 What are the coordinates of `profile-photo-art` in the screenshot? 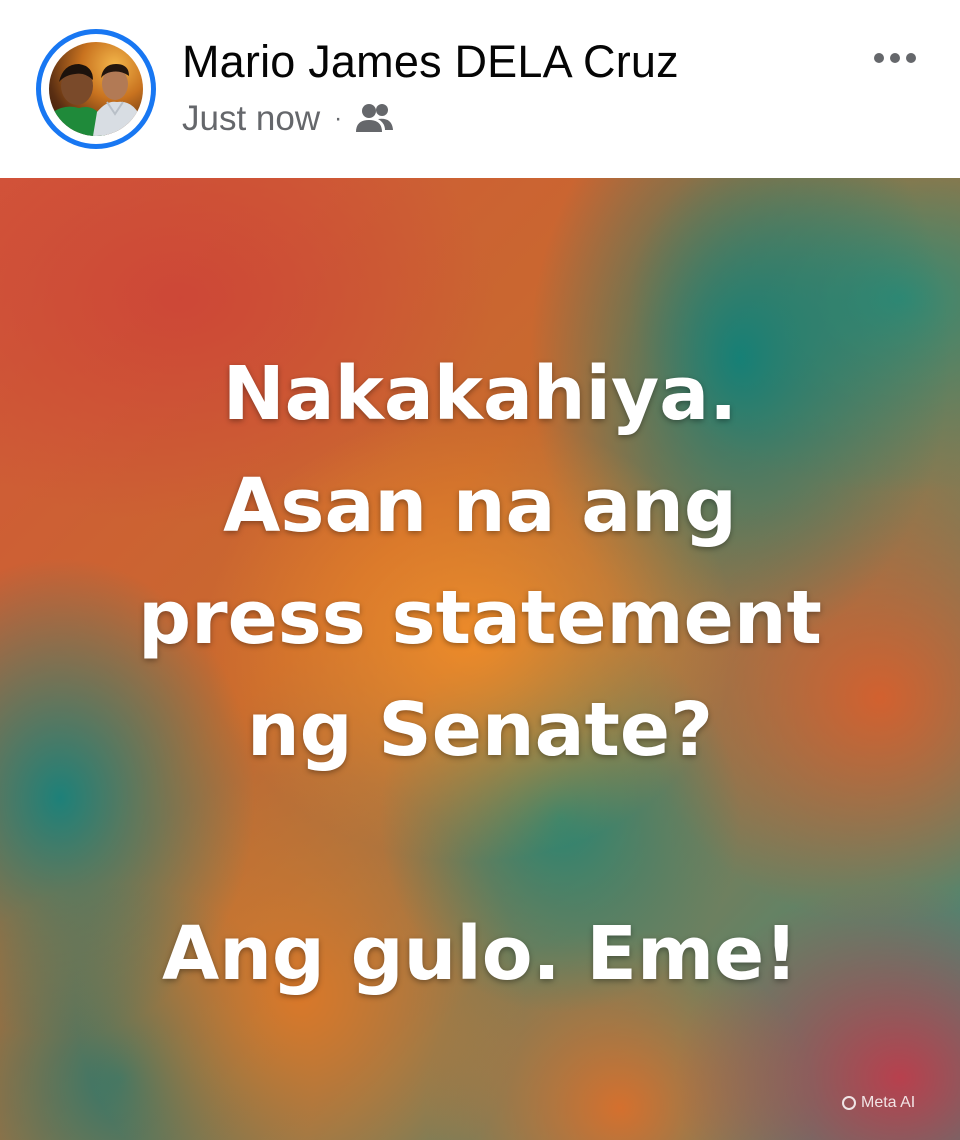 It's located at (96, 100).